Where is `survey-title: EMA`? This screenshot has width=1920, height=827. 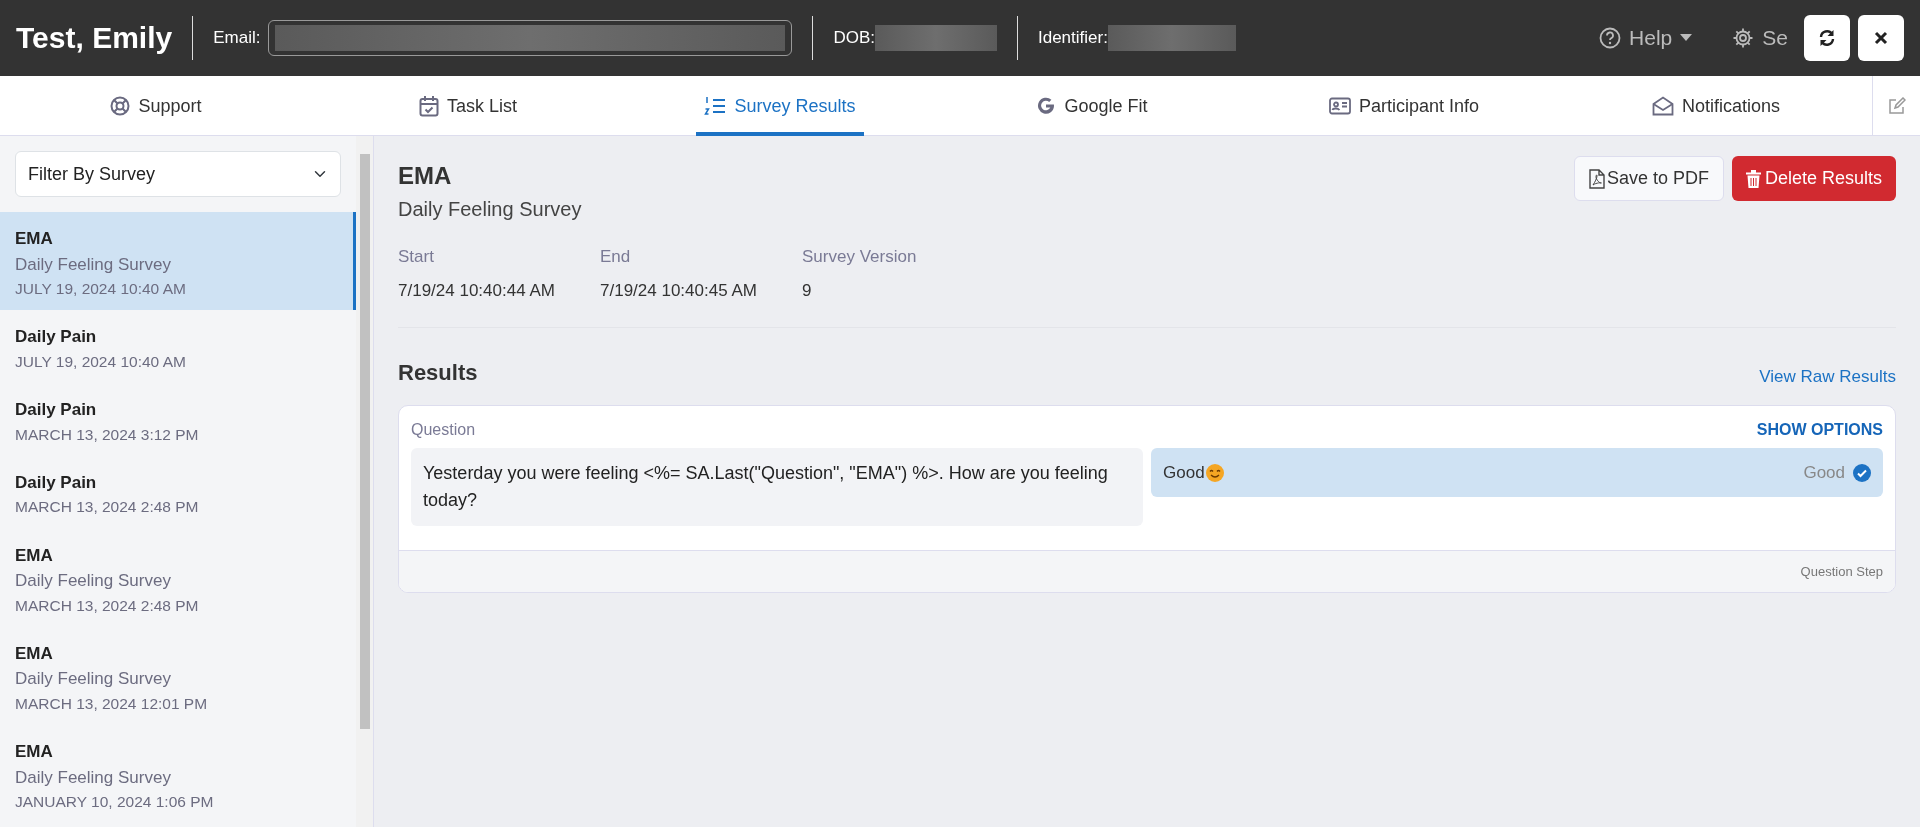 survey-title: EMA is located at coordinates (425, 176).